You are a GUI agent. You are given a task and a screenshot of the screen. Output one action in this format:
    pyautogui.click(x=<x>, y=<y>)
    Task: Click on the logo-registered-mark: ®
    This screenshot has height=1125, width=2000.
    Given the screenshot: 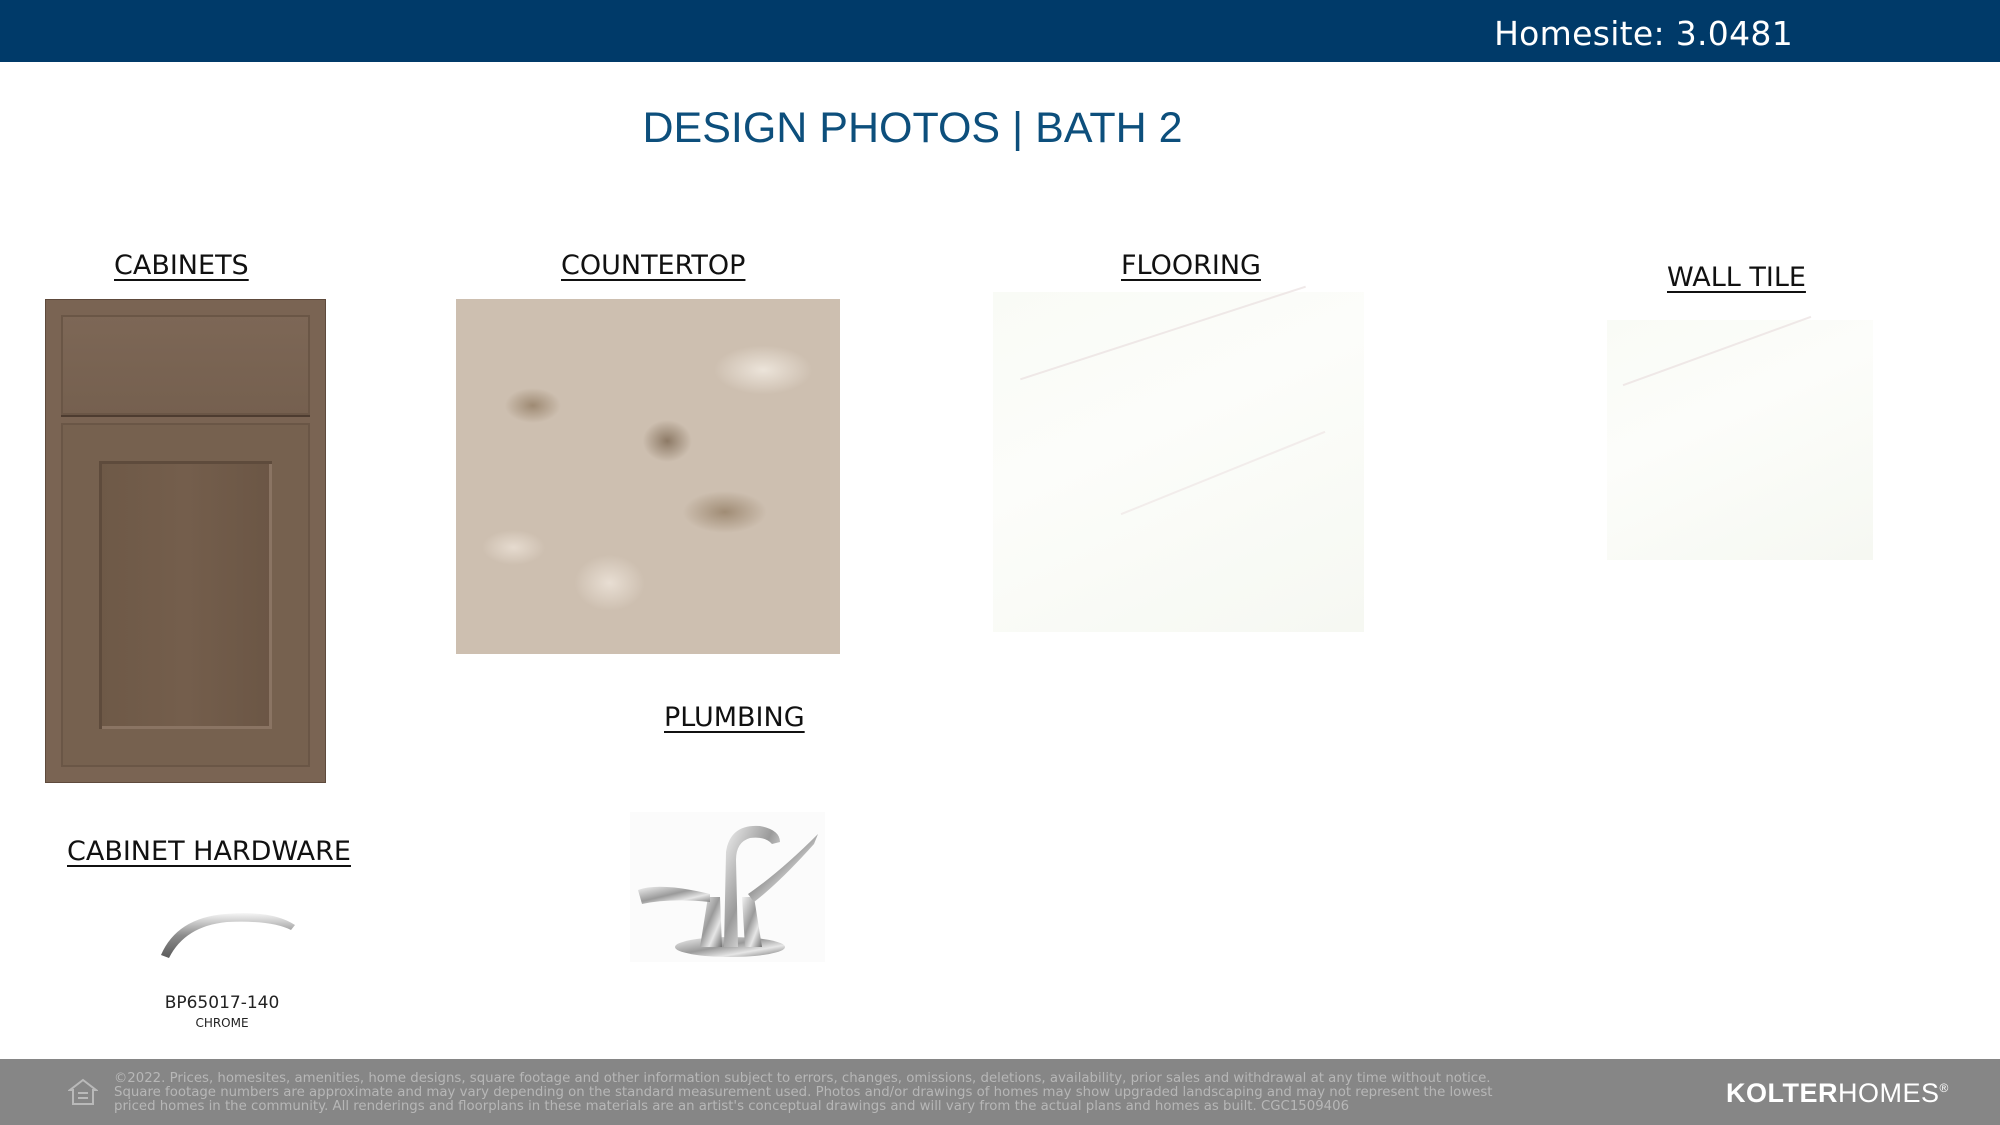 What is the action you would take?
    pyautogui.click(x=1944, y=1088)
    